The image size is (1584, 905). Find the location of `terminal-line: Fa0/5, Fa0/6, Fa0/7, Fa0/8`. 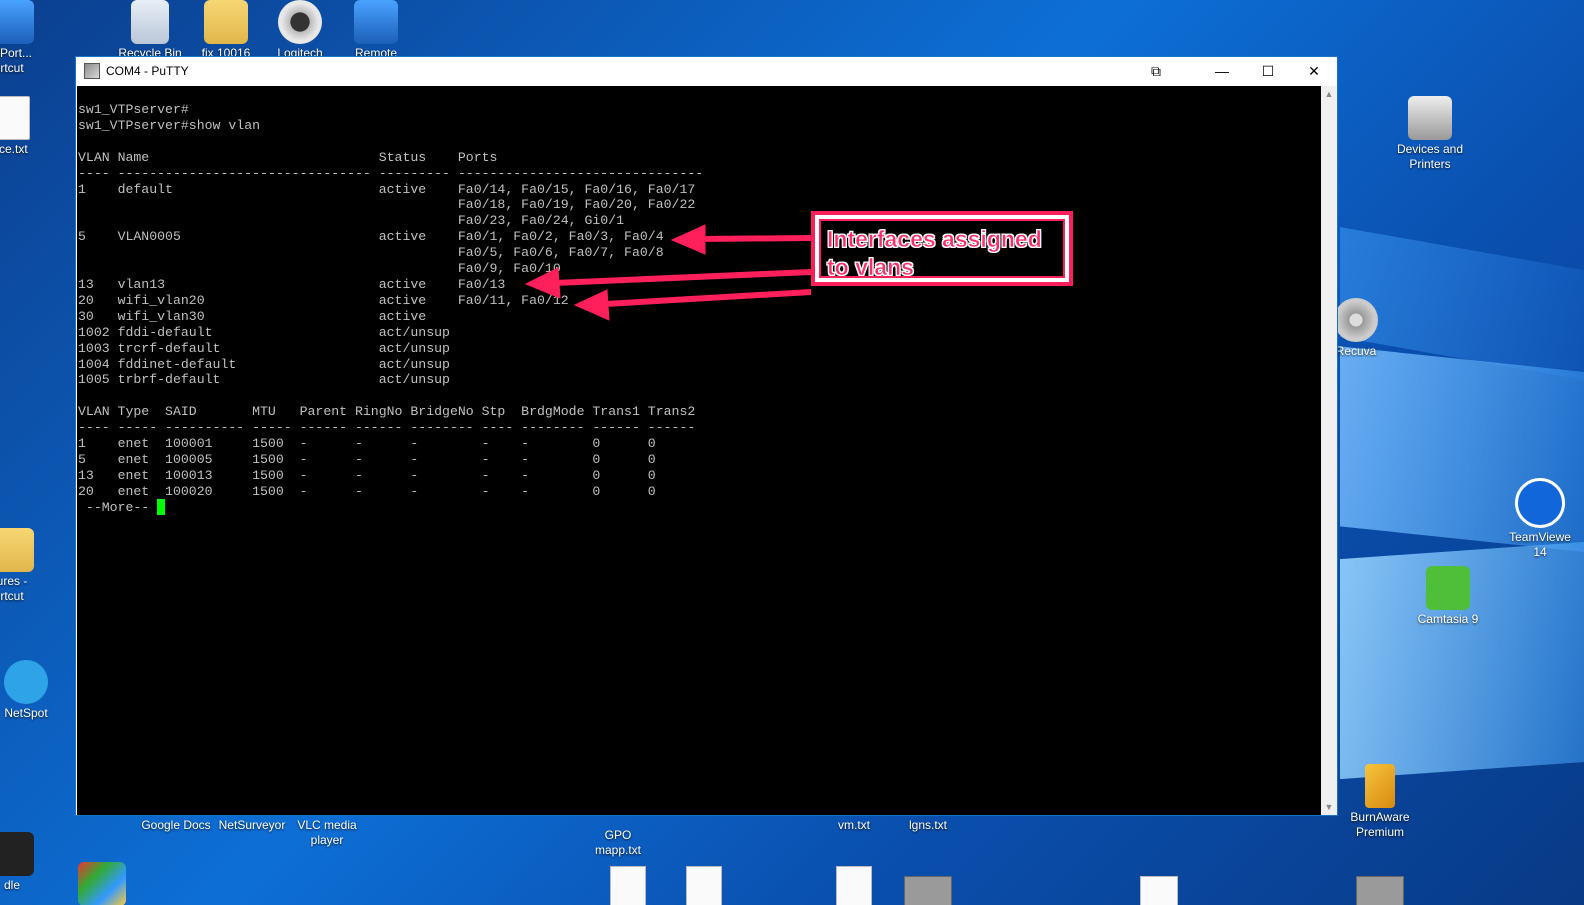

terminal-line: Fa0/5, Fa0/6, Fa0/7, Fa0/8 is located at coordinates (560, 253).